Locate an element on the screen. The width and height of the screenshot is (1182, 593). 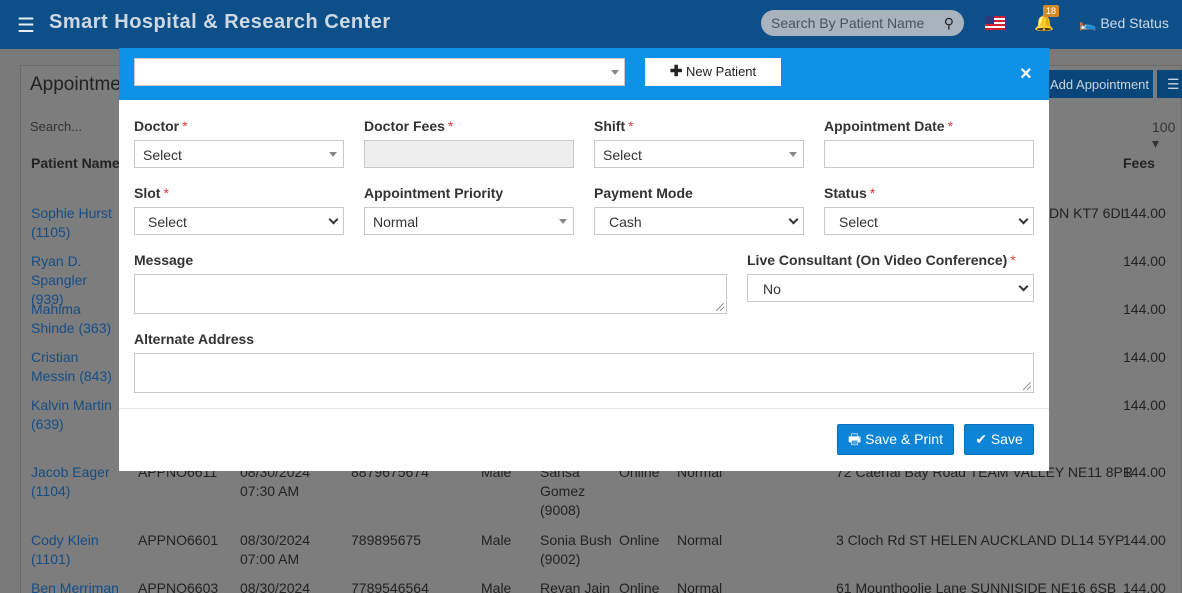
doctor-label-text: Doctor is located at coordinates (157, 126).